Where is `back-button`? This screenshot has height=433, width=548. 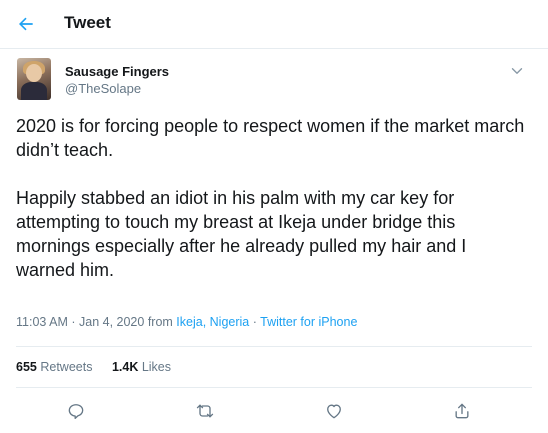
back-button is located at coordinates (26, 24).